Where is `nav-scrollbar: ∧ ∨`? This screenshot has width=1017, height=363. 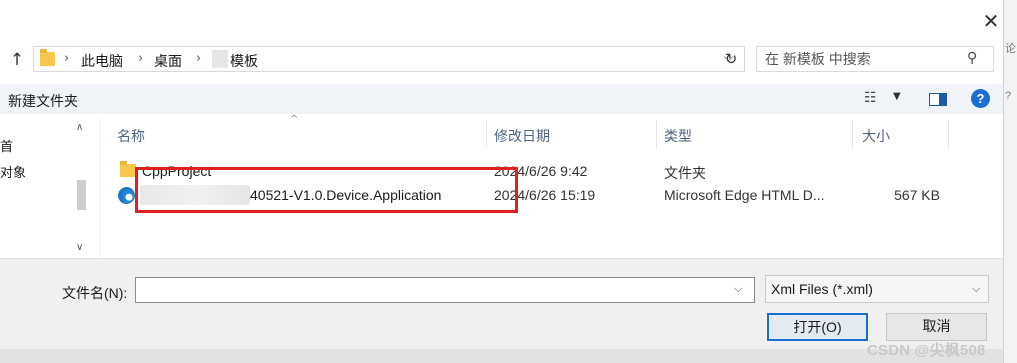
nav-scrollbar: ∧ ∨ is located at coordinates (83, 189).